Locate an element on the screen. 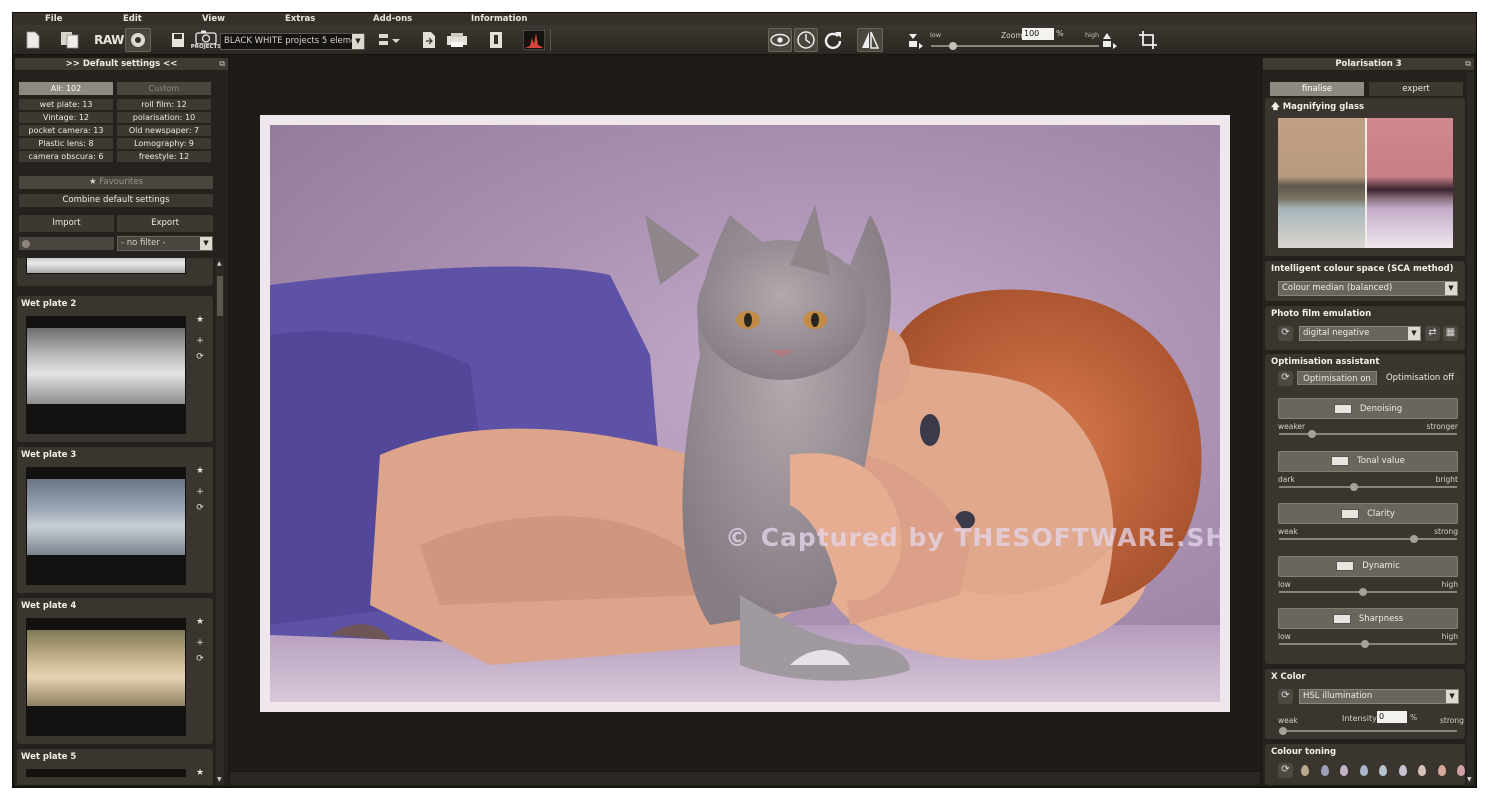 This screenshot has width=1489, height=800. menu-edit: Edit is located at coordinates (132, 19).